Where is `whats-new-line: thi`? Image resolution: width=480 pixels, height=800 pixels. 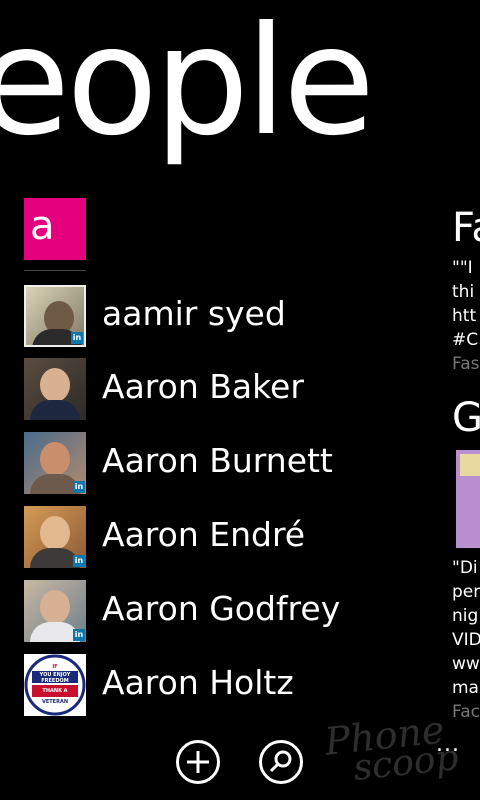 whats-new-line: thi is located at coordinates (463, 292).